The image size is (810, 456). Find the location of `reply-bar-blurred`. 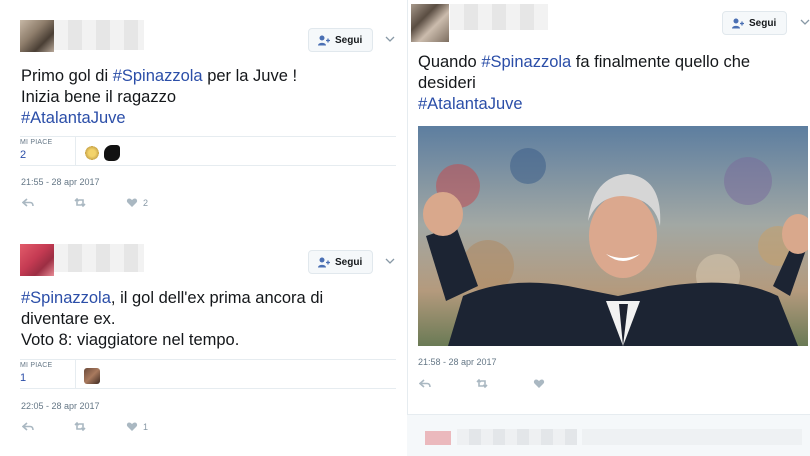

reply-bar-blurred is located at coordinates (608, 435).